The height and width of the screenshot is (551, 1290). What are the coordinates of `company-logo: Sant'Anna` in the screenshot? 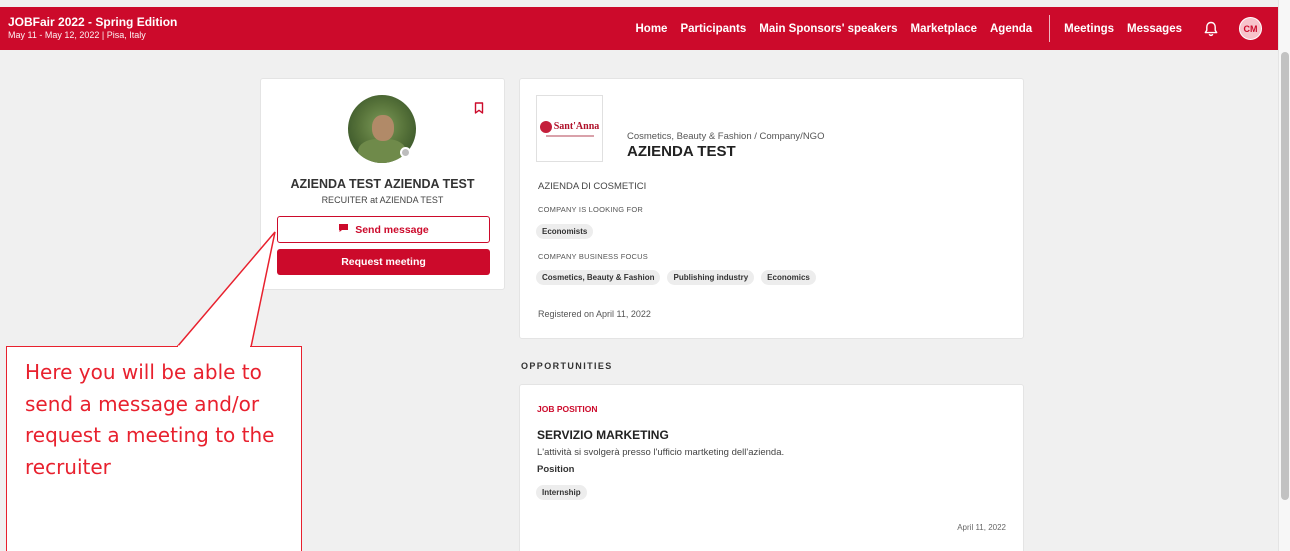 It's located at (569, 128).